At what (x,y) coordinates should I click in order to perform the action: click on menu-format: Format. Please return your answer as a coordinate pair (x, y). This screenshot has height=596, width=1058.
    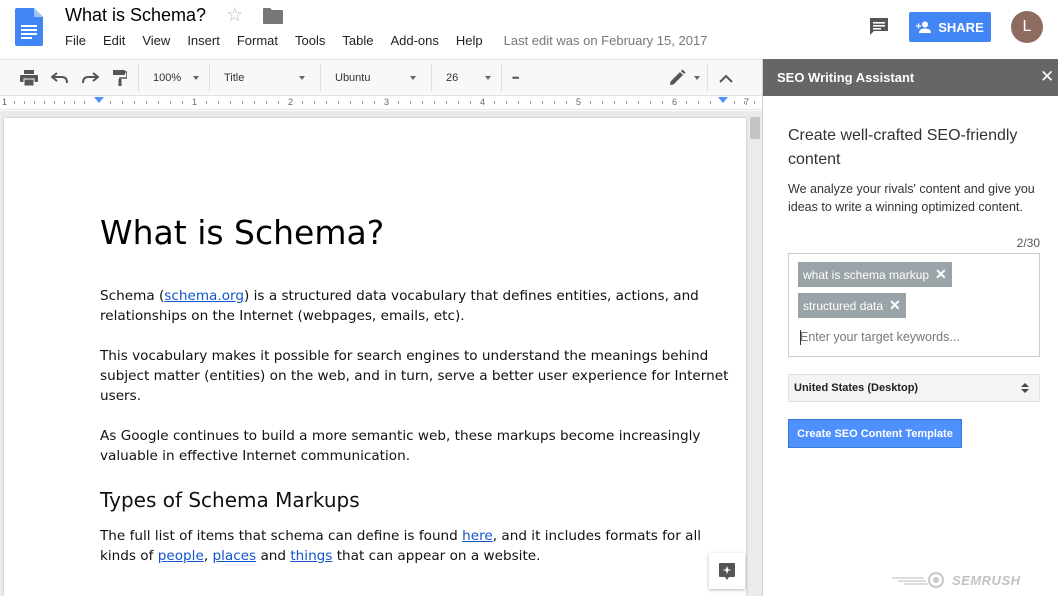
    Looking at the image, I should click on (257, 40).